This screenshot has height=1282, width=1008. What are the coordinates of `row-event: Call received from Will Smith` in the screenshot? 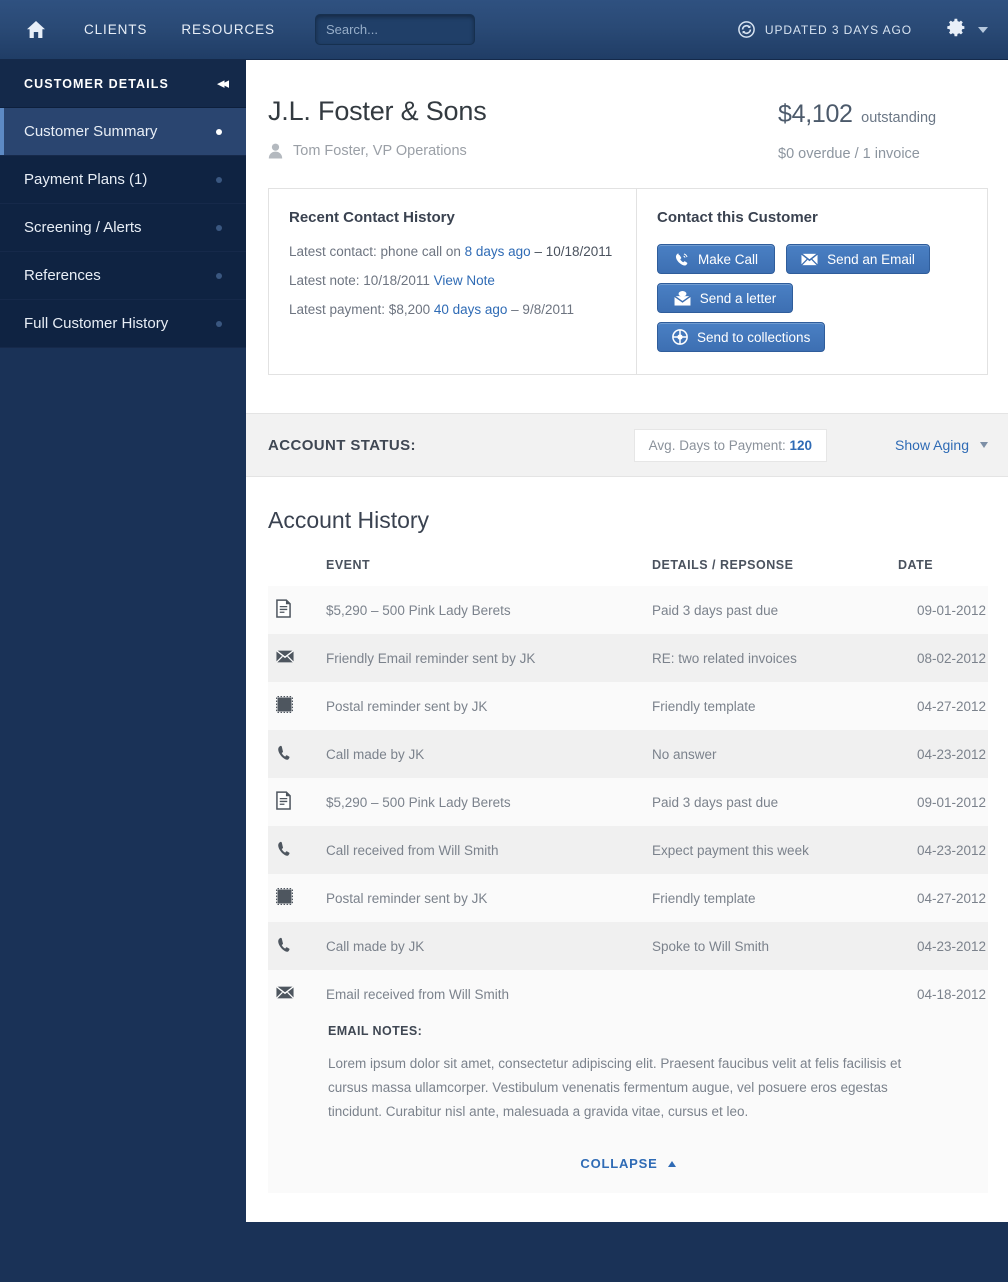 It's located at (489, 850).